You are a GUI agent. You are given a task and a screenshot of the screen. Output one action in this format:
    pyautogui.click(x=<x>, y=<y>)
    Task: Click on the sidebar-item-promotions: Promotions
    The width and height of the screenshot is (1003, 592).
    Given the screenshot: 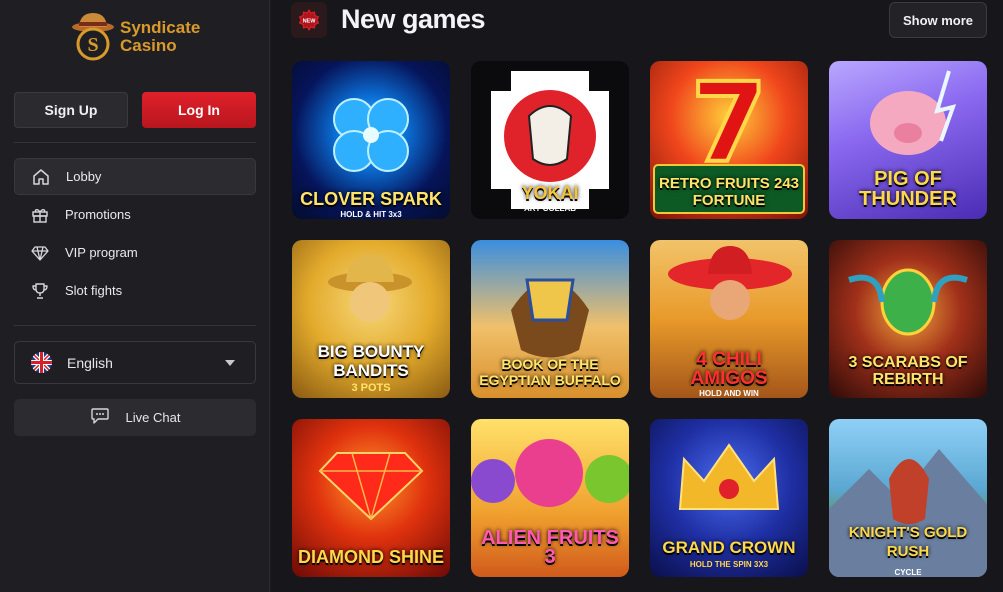 What is the action you would take?
    pyautogui.click(x=135, y=214)
    